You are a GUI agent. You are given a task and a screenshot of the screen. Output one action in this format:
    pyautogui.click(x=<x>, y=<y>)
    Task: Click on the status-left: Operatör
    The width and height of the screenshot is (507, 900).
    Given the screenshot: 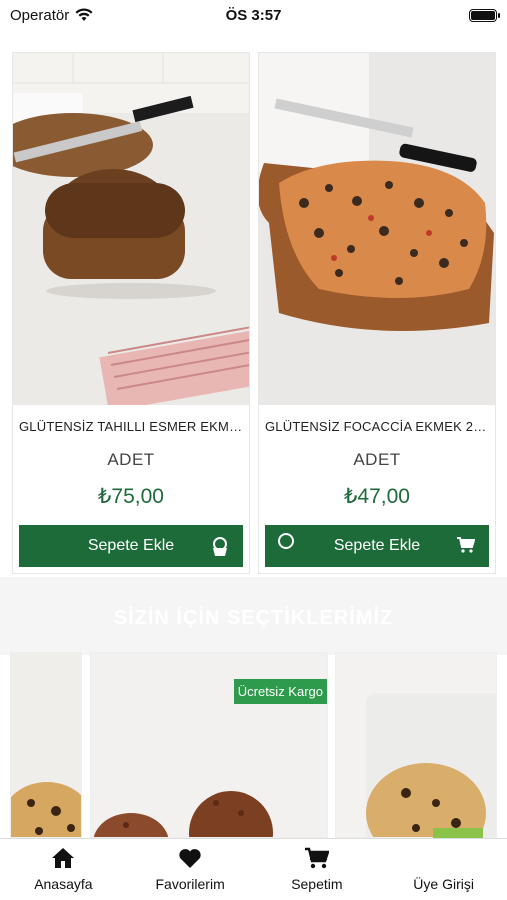 What is the action you would take?
    pyautogui.click(x=51, y=15)
    